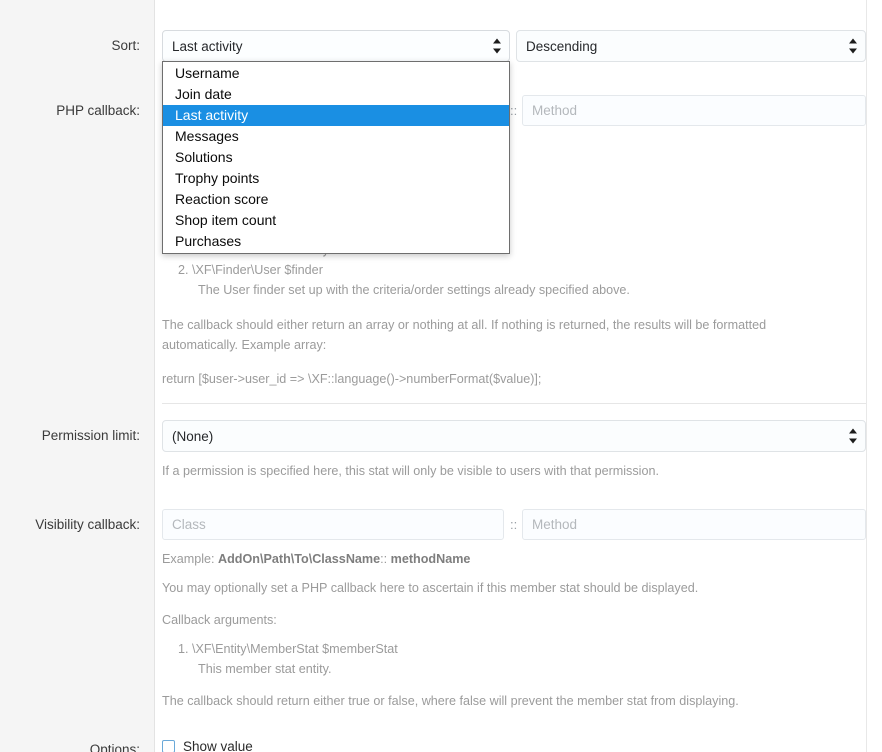  I want to click on argument-description: This member stat entity., so click(265, 669).